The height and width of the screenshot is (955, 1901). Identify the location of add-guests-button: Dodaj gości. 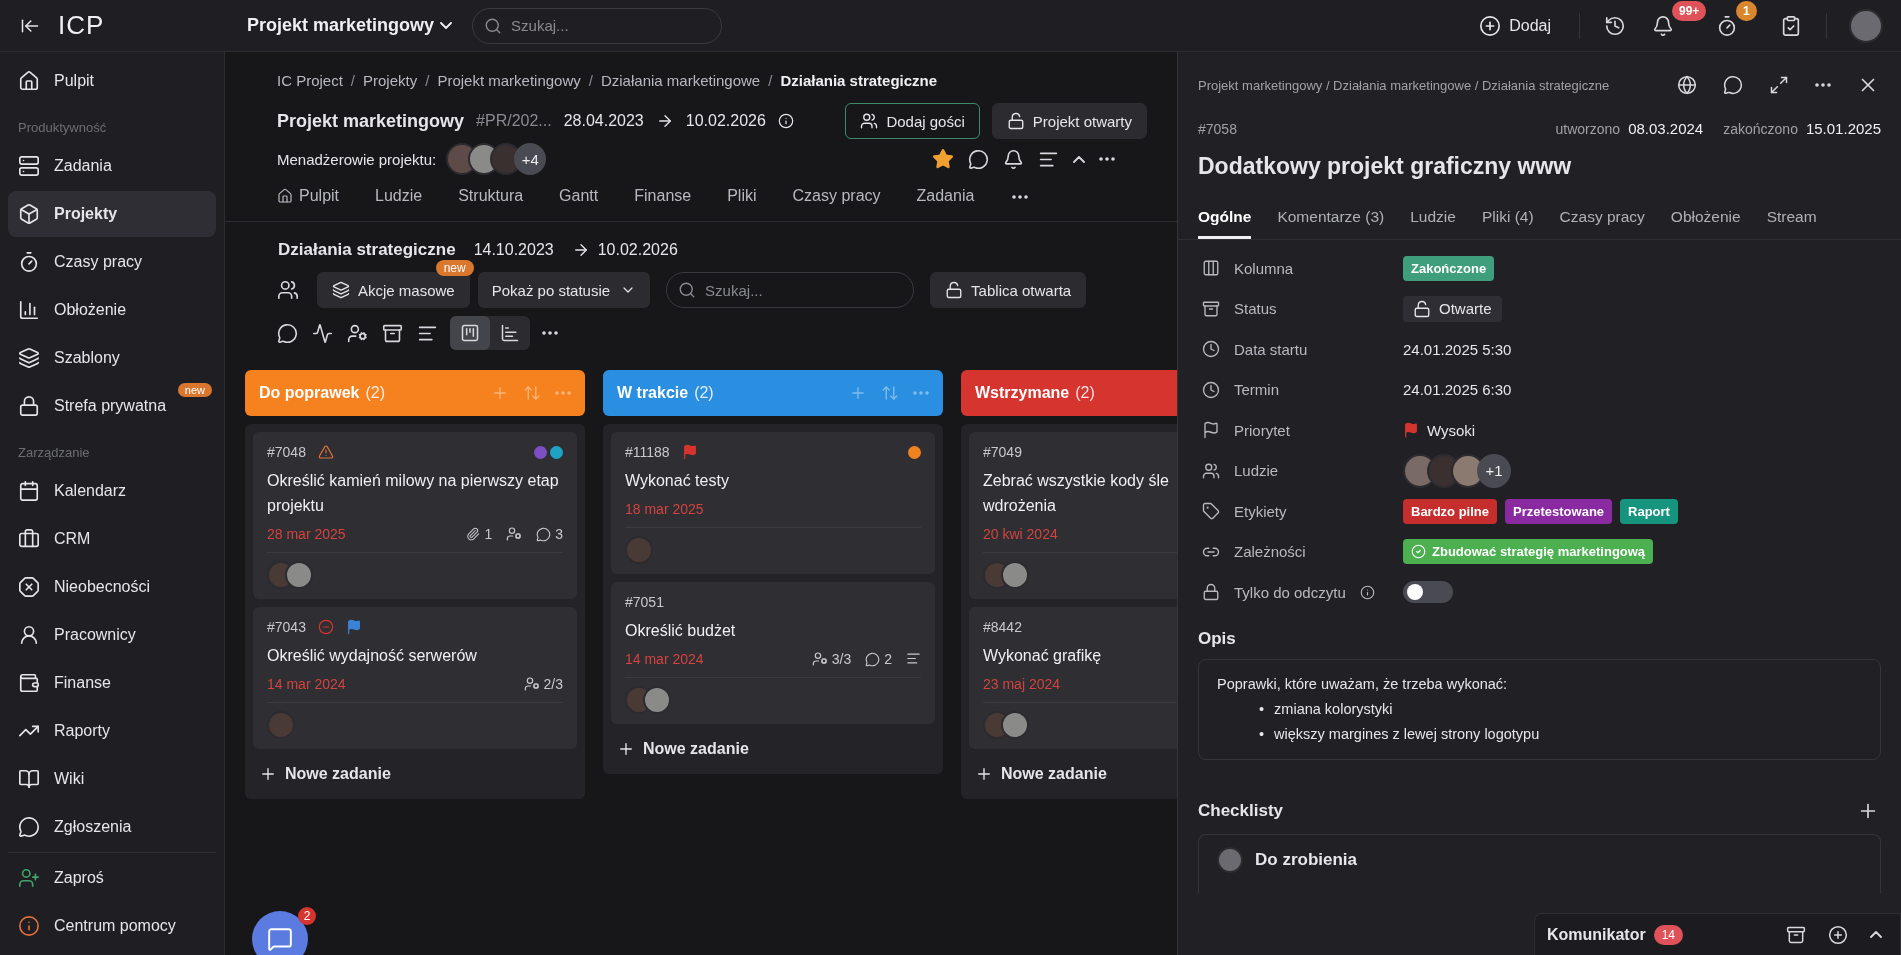
(912, 121).